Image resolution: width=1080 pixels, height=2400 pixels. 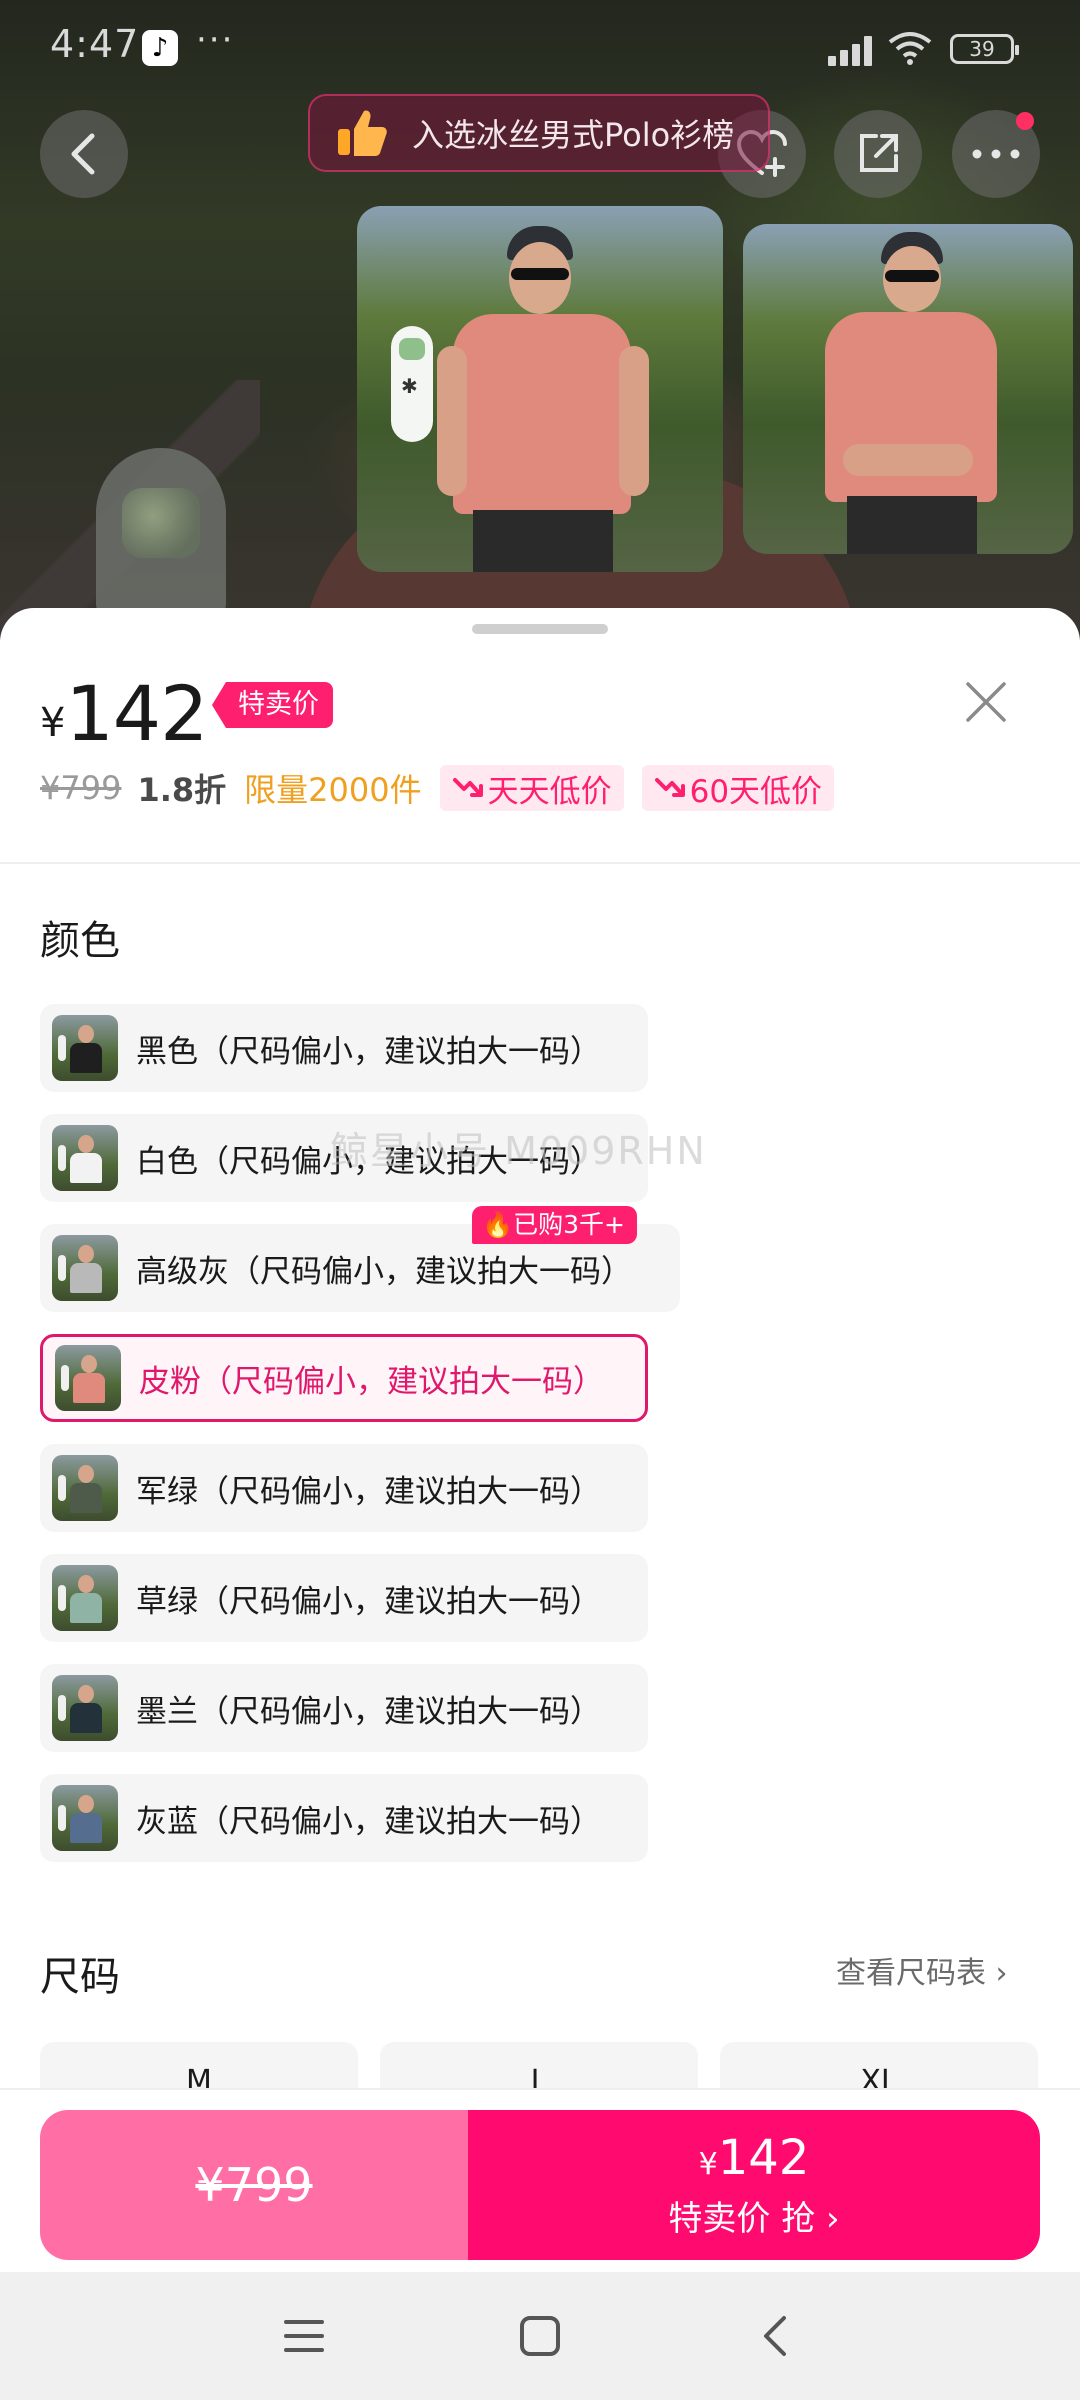 What do you see at coordinates (368, 1491) in the screenshot?
I see `color-option-label: 军绿（尺码偏小，建议拍大一码）` at bounding box center [368, 1491].